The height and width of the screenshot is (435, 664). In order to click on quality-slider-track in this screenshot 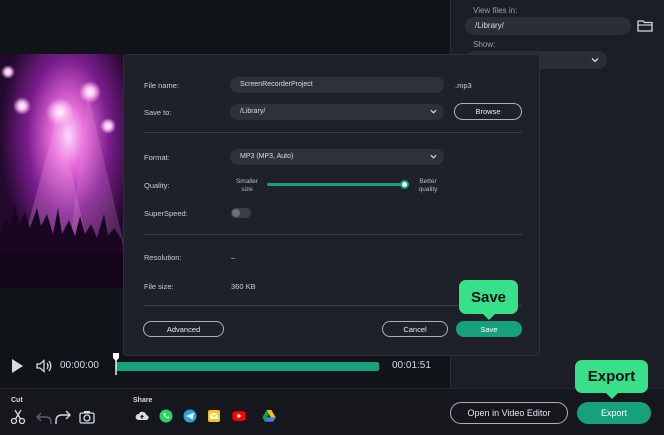, I will do `click(336, 184)`.